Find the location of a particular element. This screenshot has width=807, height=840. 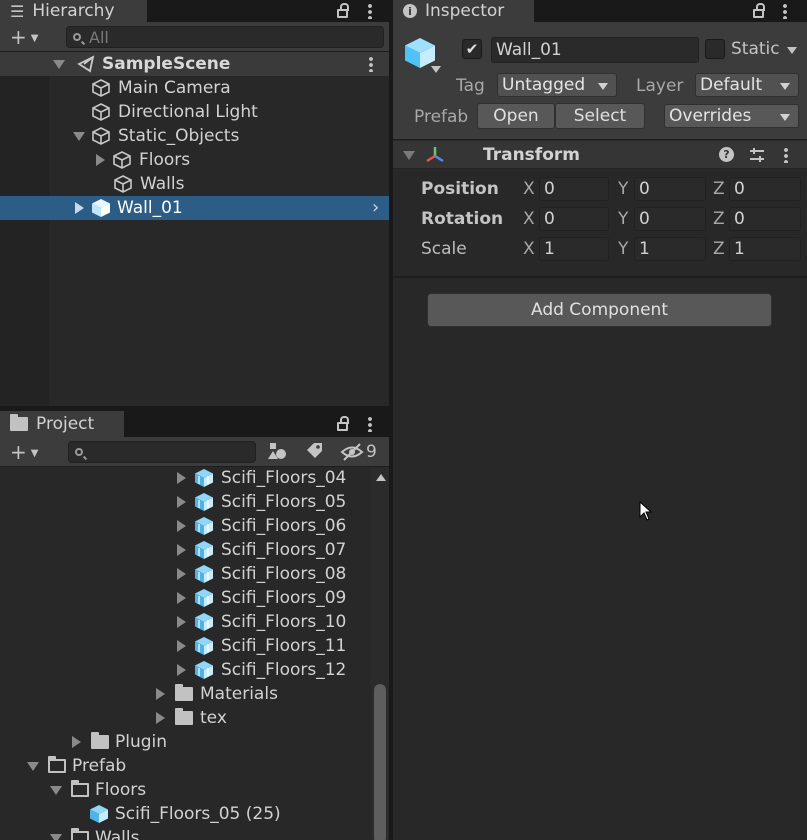

toggle-hidden-packages-button: 9 is located at coordinates (363, 452).